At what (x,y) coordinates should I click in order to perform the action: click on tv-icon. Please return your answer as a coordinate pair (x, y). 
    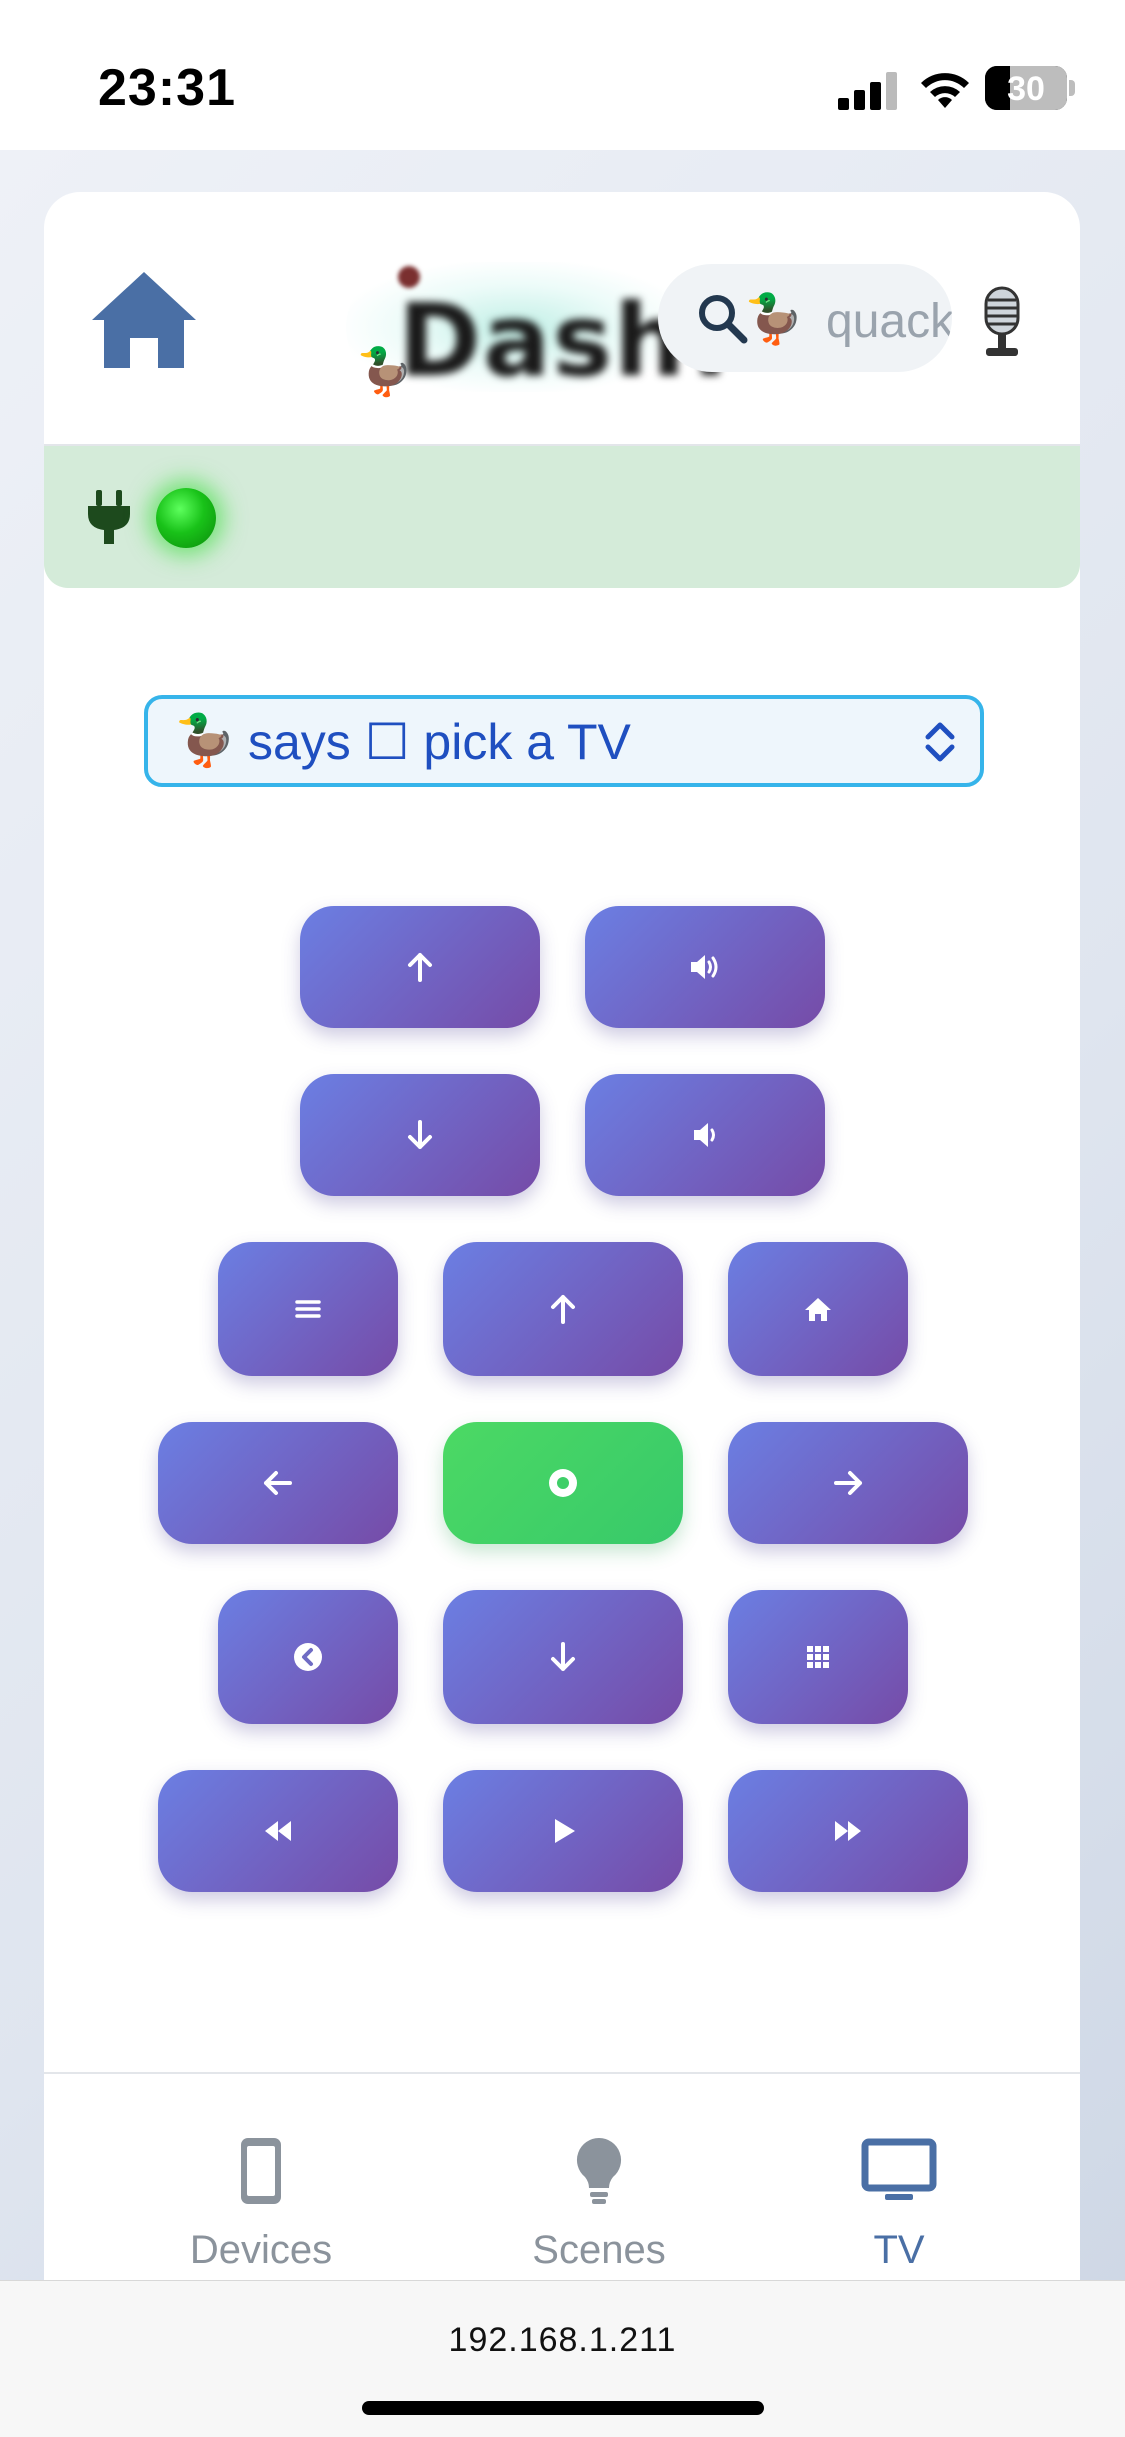
    Looking at the image, I should click on (899, 2169).